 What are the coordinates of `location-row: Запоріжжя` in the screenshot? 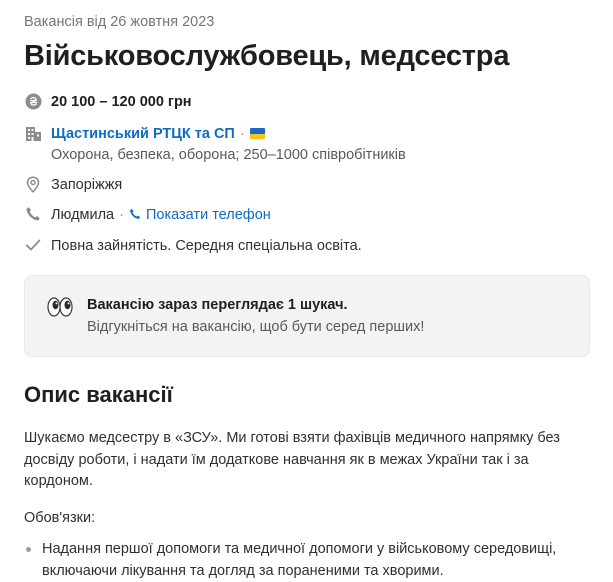 It's located at (73, 185).